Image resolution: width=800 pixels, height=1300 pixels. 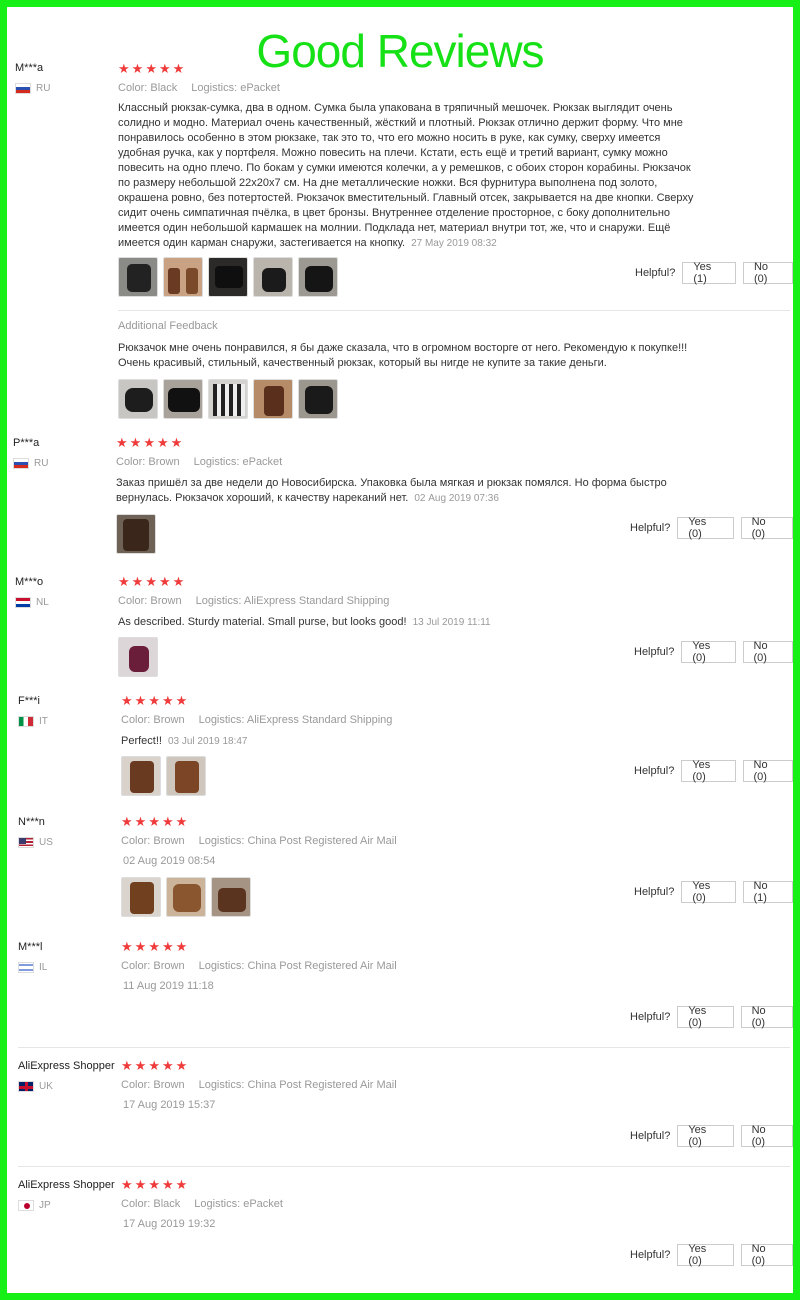 What do you see at coordinates (295, 720) in the screenshot?
I see `logistics-info: Logistics: AliExpress Standard Shipping` at bounding box center [295, 720].